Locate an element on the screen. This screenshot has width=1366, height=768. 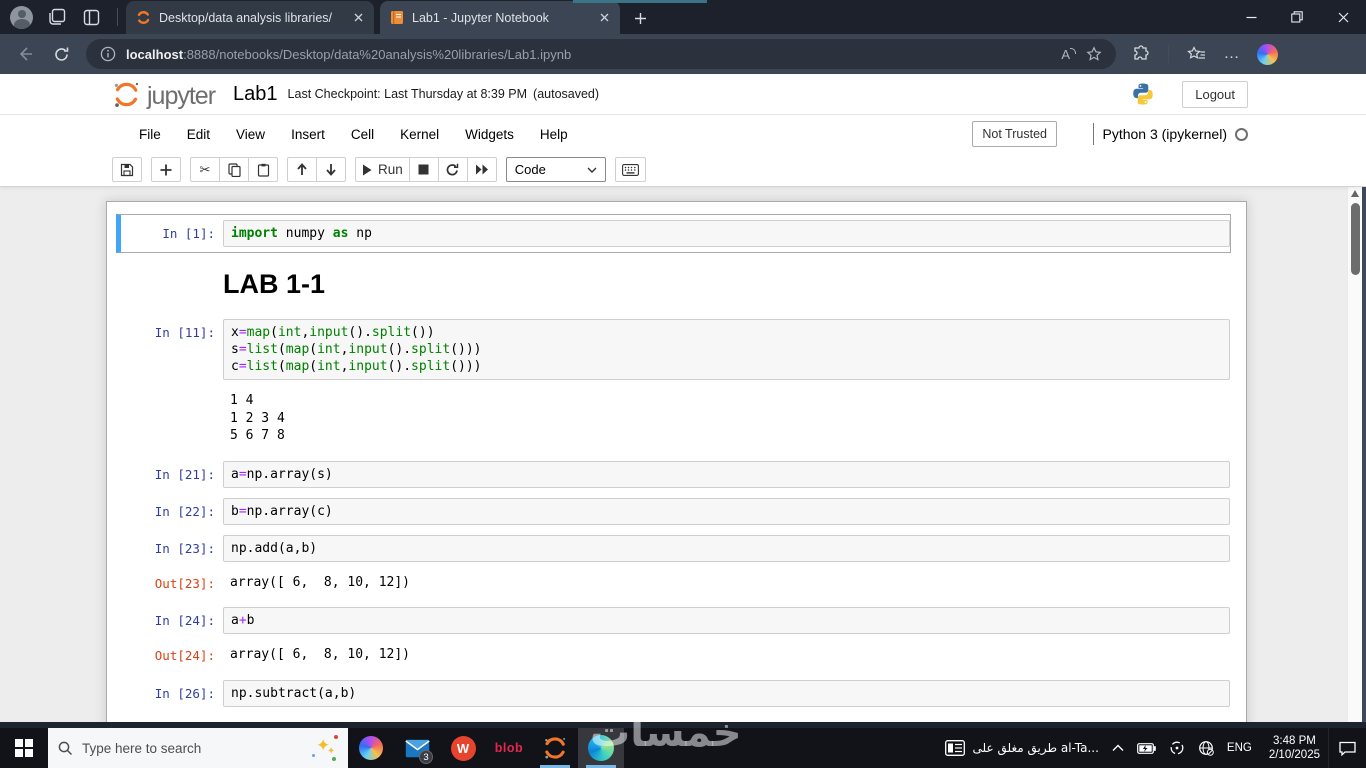
taskbar-mail-icon: 3 is located at coordinates (417, 748).